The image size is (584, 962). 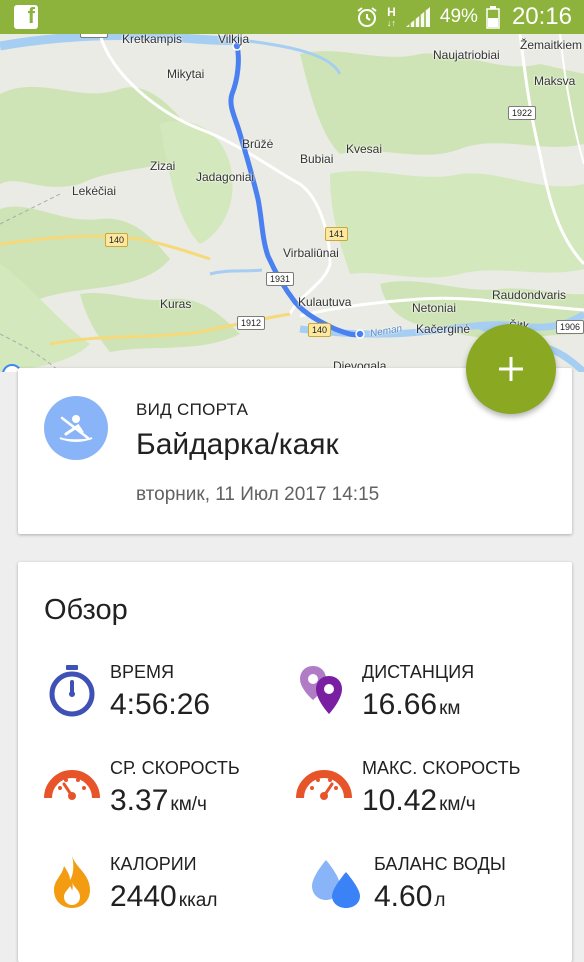 I want to click on map-label: Bubiai, so click(x=317, y=159).